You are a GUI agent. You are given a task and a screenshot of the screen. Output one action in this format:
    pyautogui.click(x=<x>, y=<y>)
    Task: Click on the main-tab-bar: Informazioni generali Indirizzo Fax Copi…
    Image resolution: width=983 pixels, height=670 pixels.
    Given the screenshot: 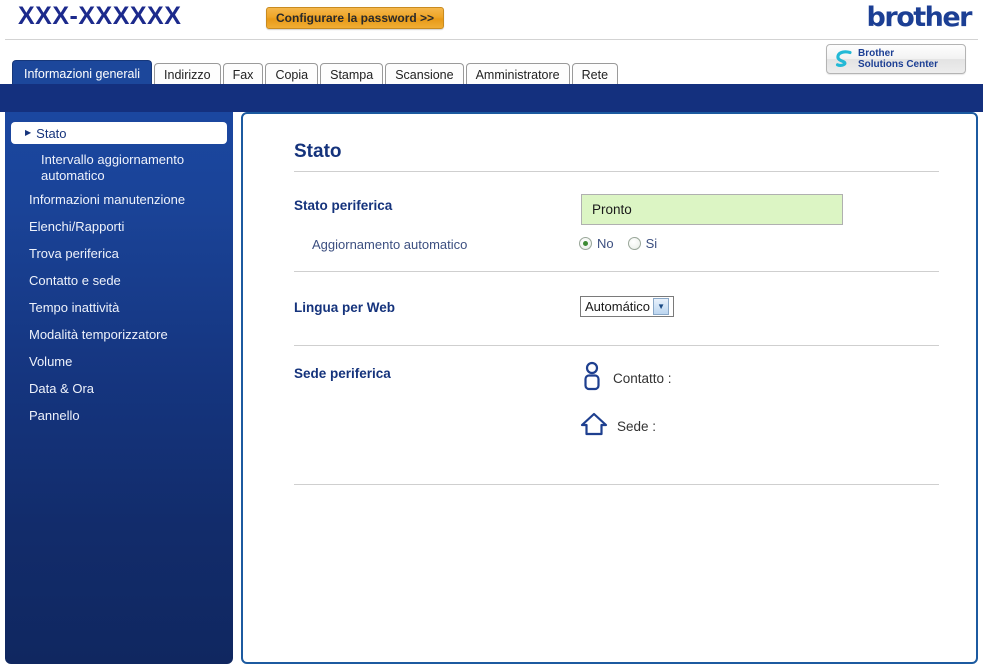 What is the action you would take?
    pyautogui.click(x=491, y=71)
    